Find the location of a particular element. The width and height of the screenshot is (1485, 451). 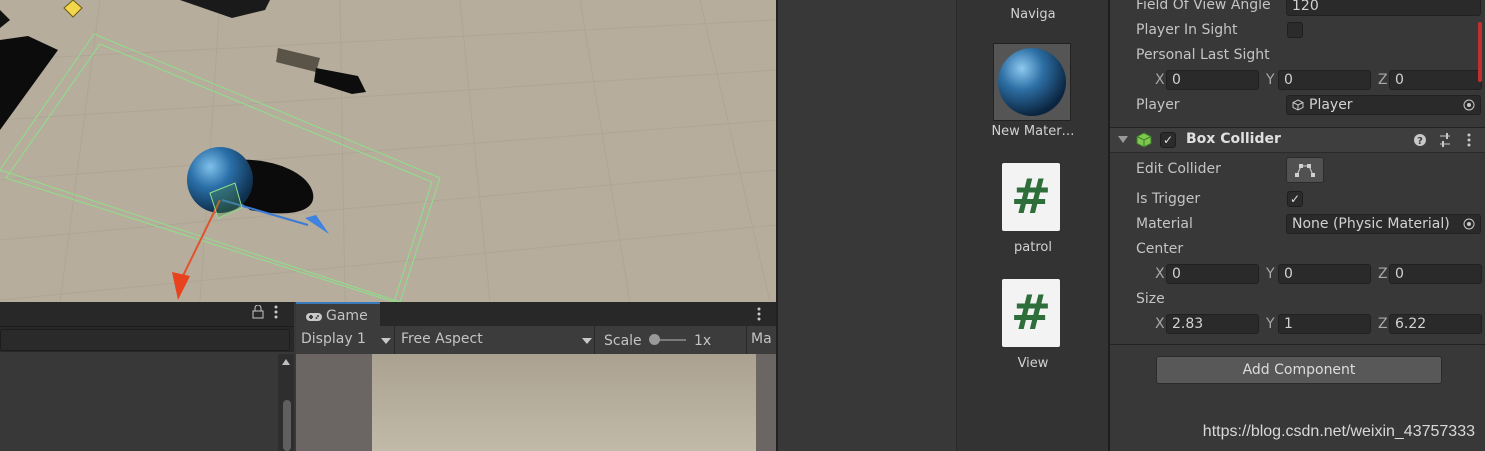

add-component-button: Add Component is located at coordinates (1299, 370).